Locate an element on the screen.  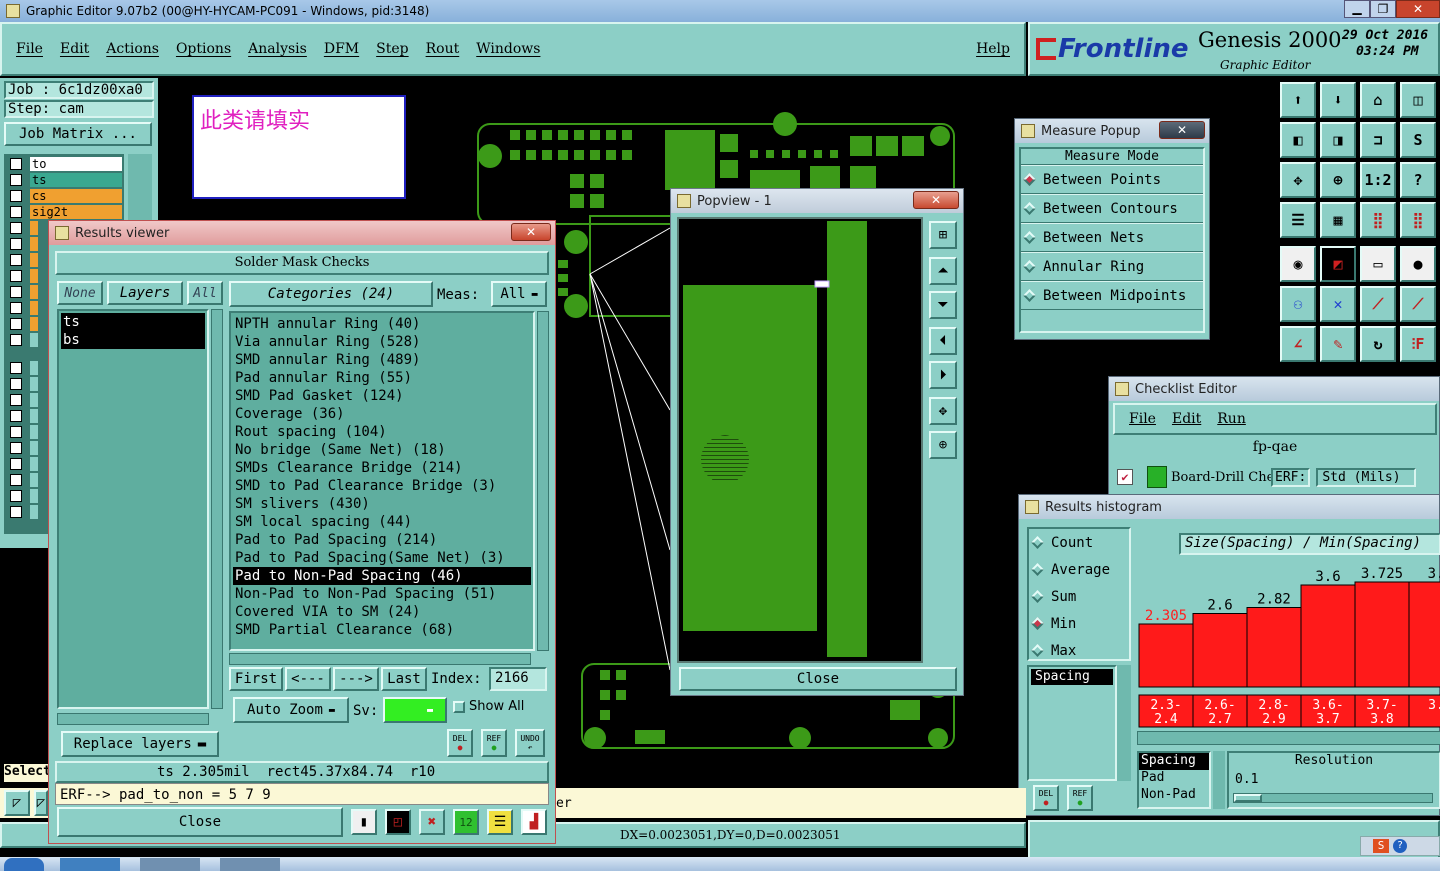
layer-row: cs is located at coordinates (64, 196).